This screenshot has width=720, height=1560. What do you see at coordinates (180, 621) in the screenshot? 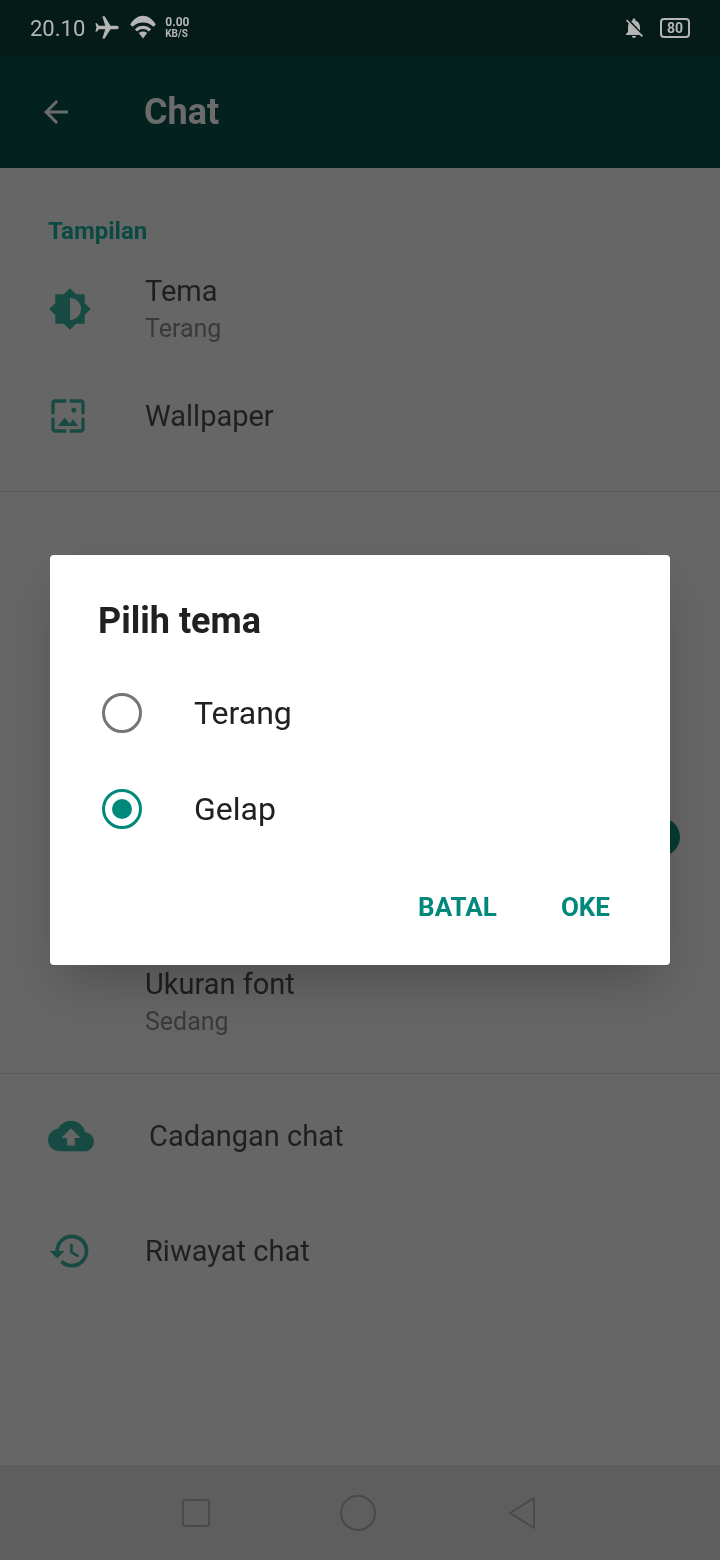
I see `dialog-title: Pilih tema` at bounding box center [180, 621].